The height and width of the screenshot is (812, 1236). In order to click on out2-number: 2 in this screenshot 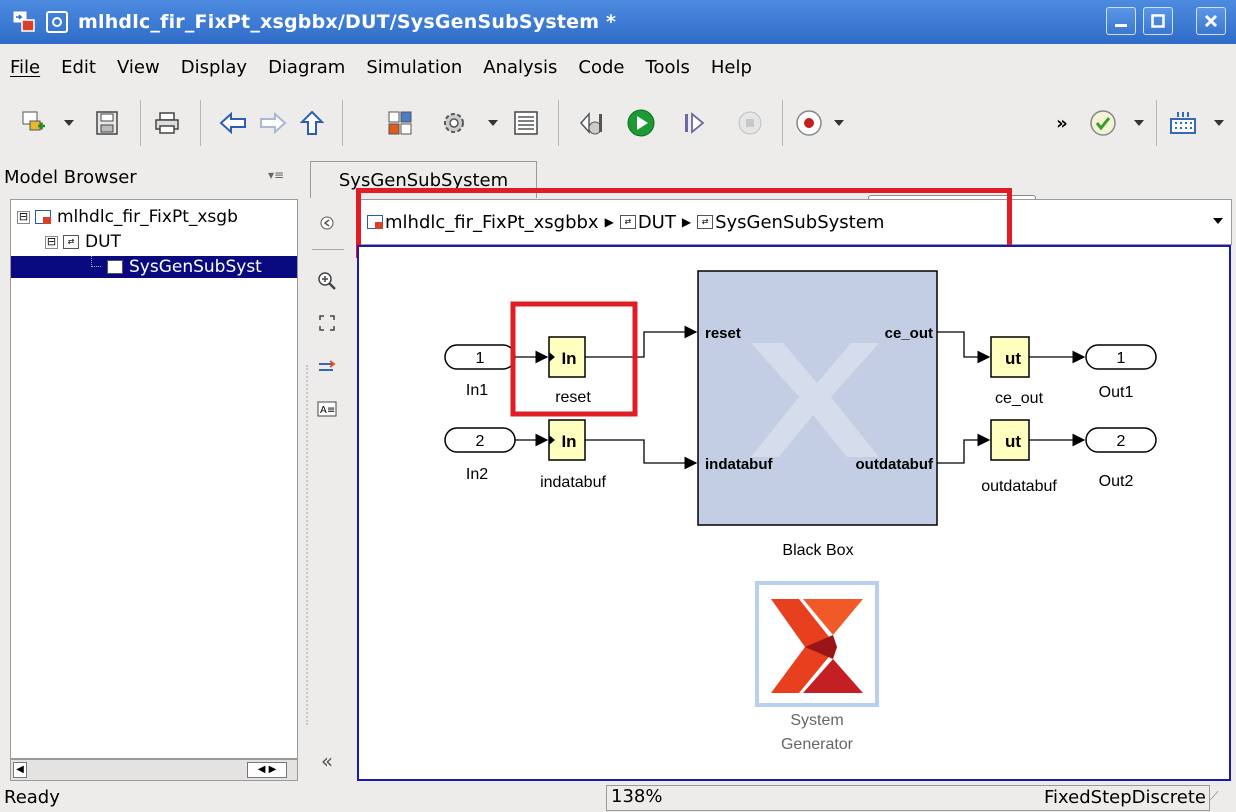, I will do `click(1121, 441)`.